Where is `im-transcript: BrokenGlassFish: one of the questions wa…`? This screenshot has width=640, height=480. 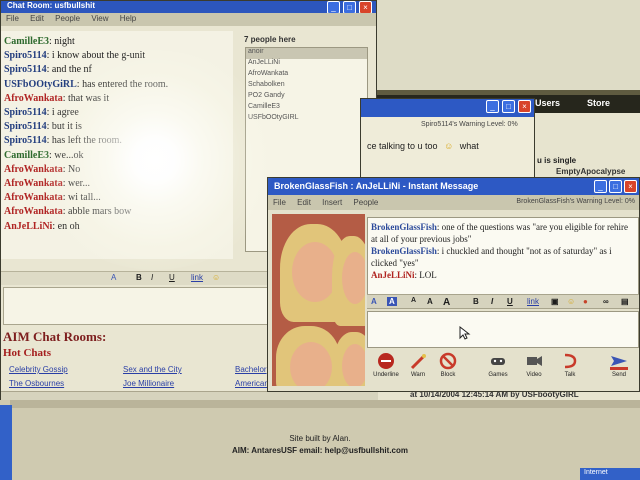 im-transcript: BrokenGlassFish: one of the questions wa… is located at coordinates (503, 257).